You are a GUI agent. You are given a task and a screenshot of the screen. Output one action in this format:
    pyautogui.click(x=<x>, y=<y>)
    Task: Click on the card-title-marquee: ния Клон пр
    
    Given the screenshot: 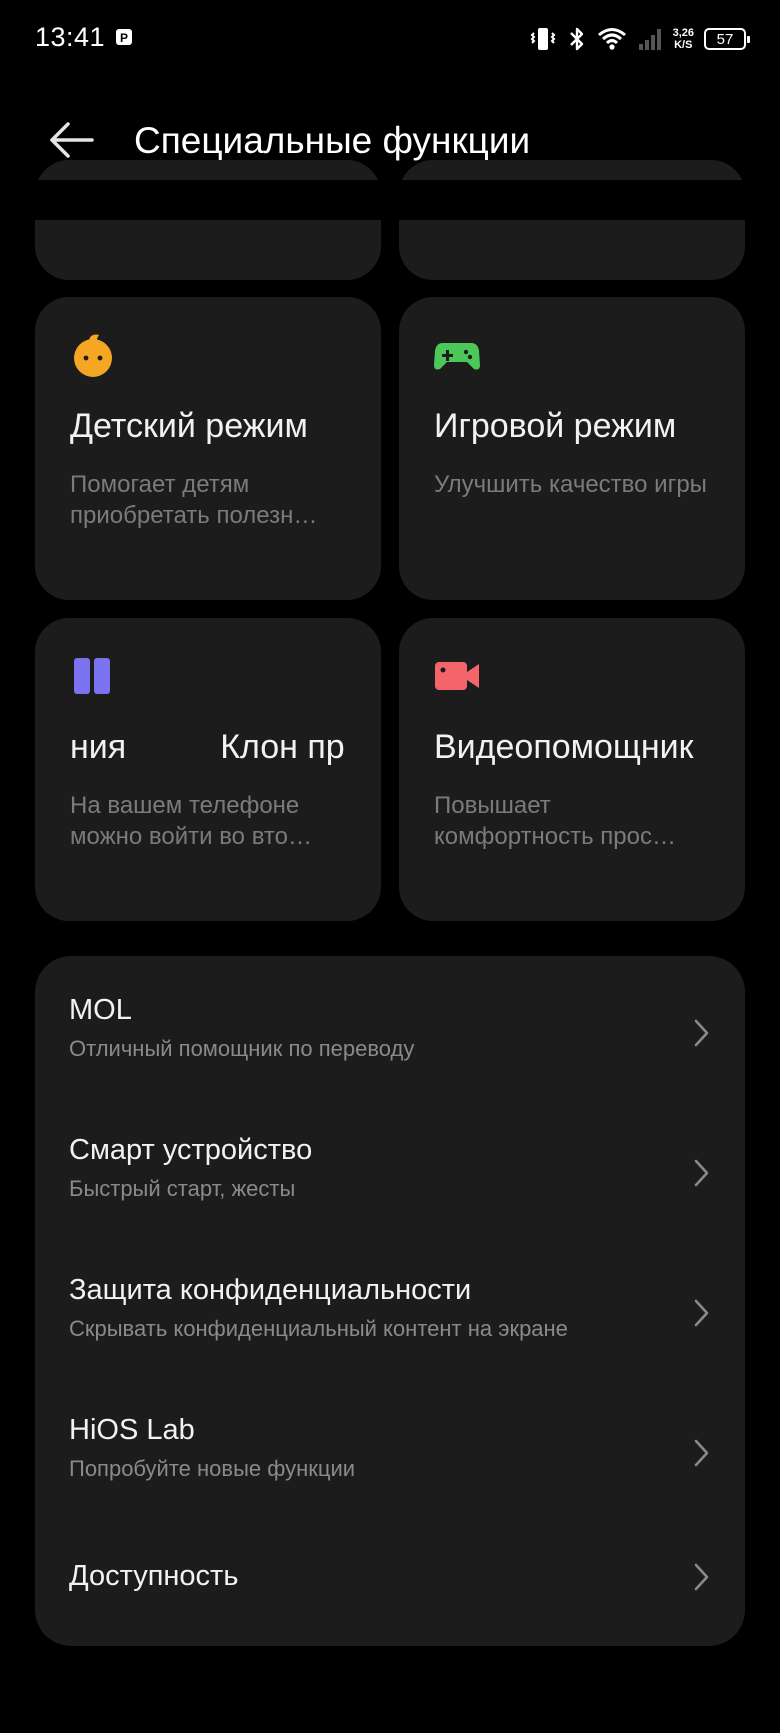 What is the action you would take?
    pyautogui.click(x=225, y=750)
    